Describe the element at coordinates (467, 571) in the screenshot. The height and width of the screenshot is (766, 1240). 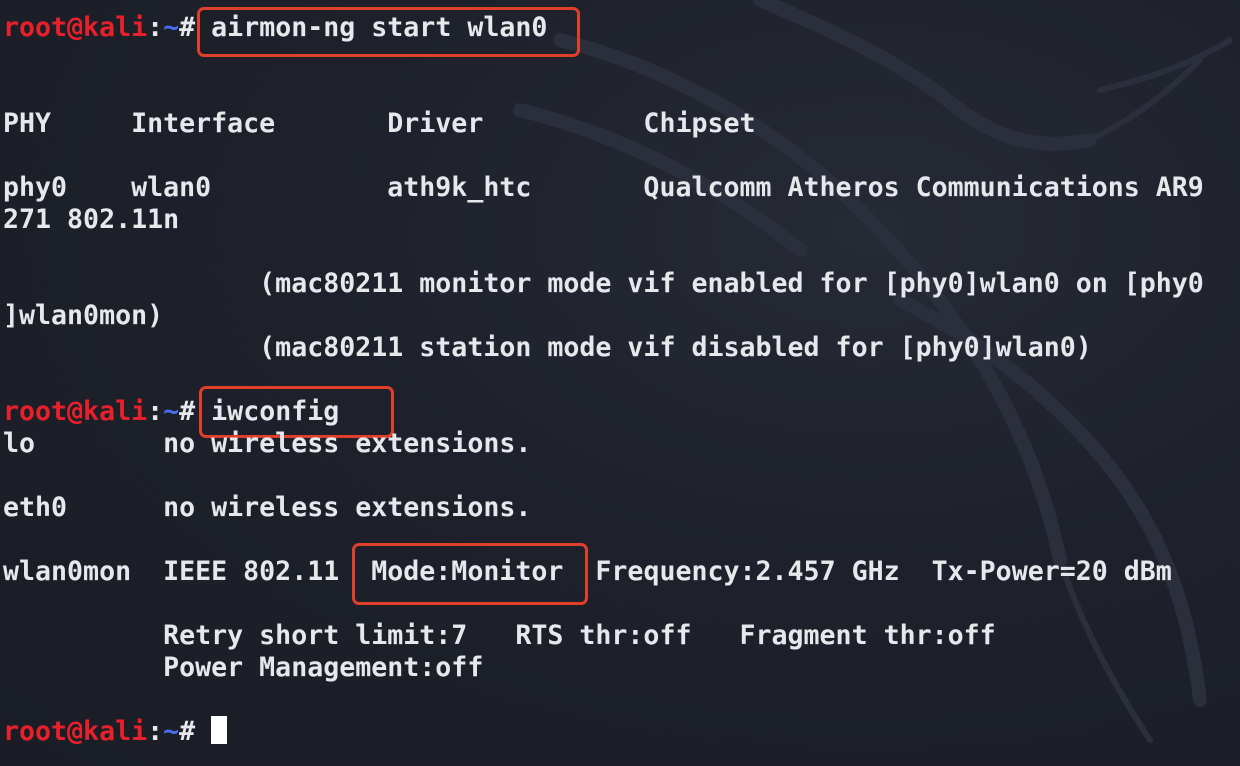
I see `mode-monitor-text: Mode:Monitor` at that location.